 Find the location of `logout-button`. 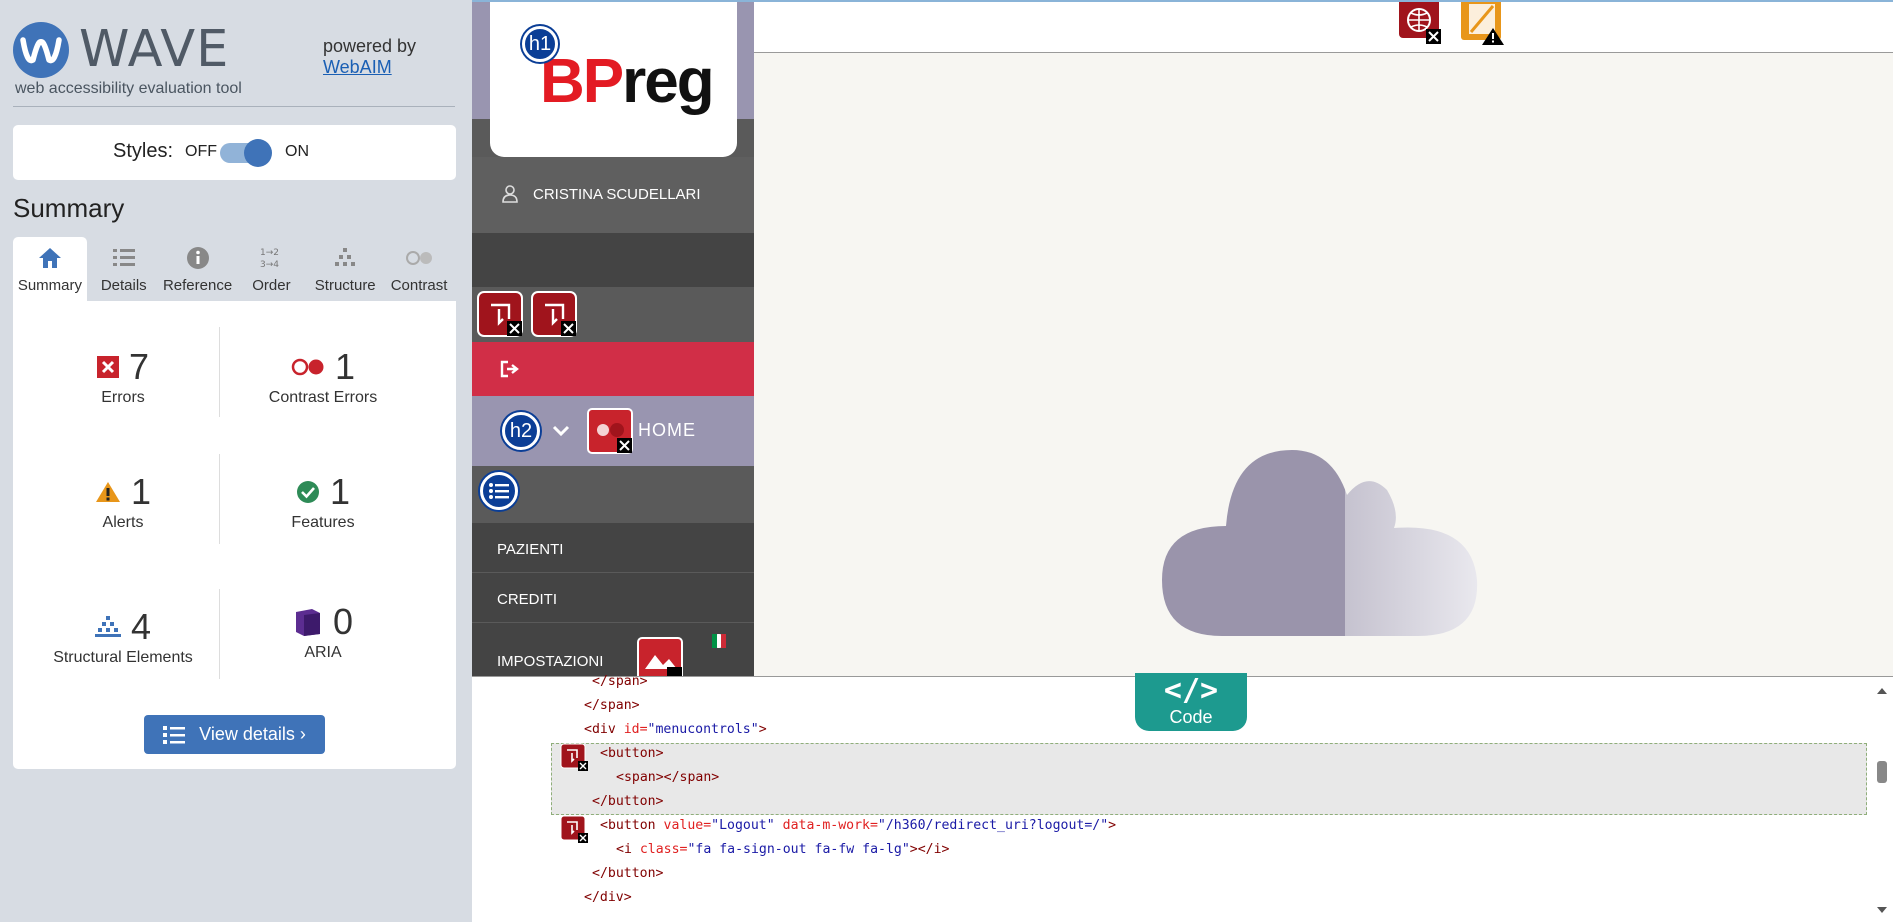

logout-button is located at coordinates (613, 369).